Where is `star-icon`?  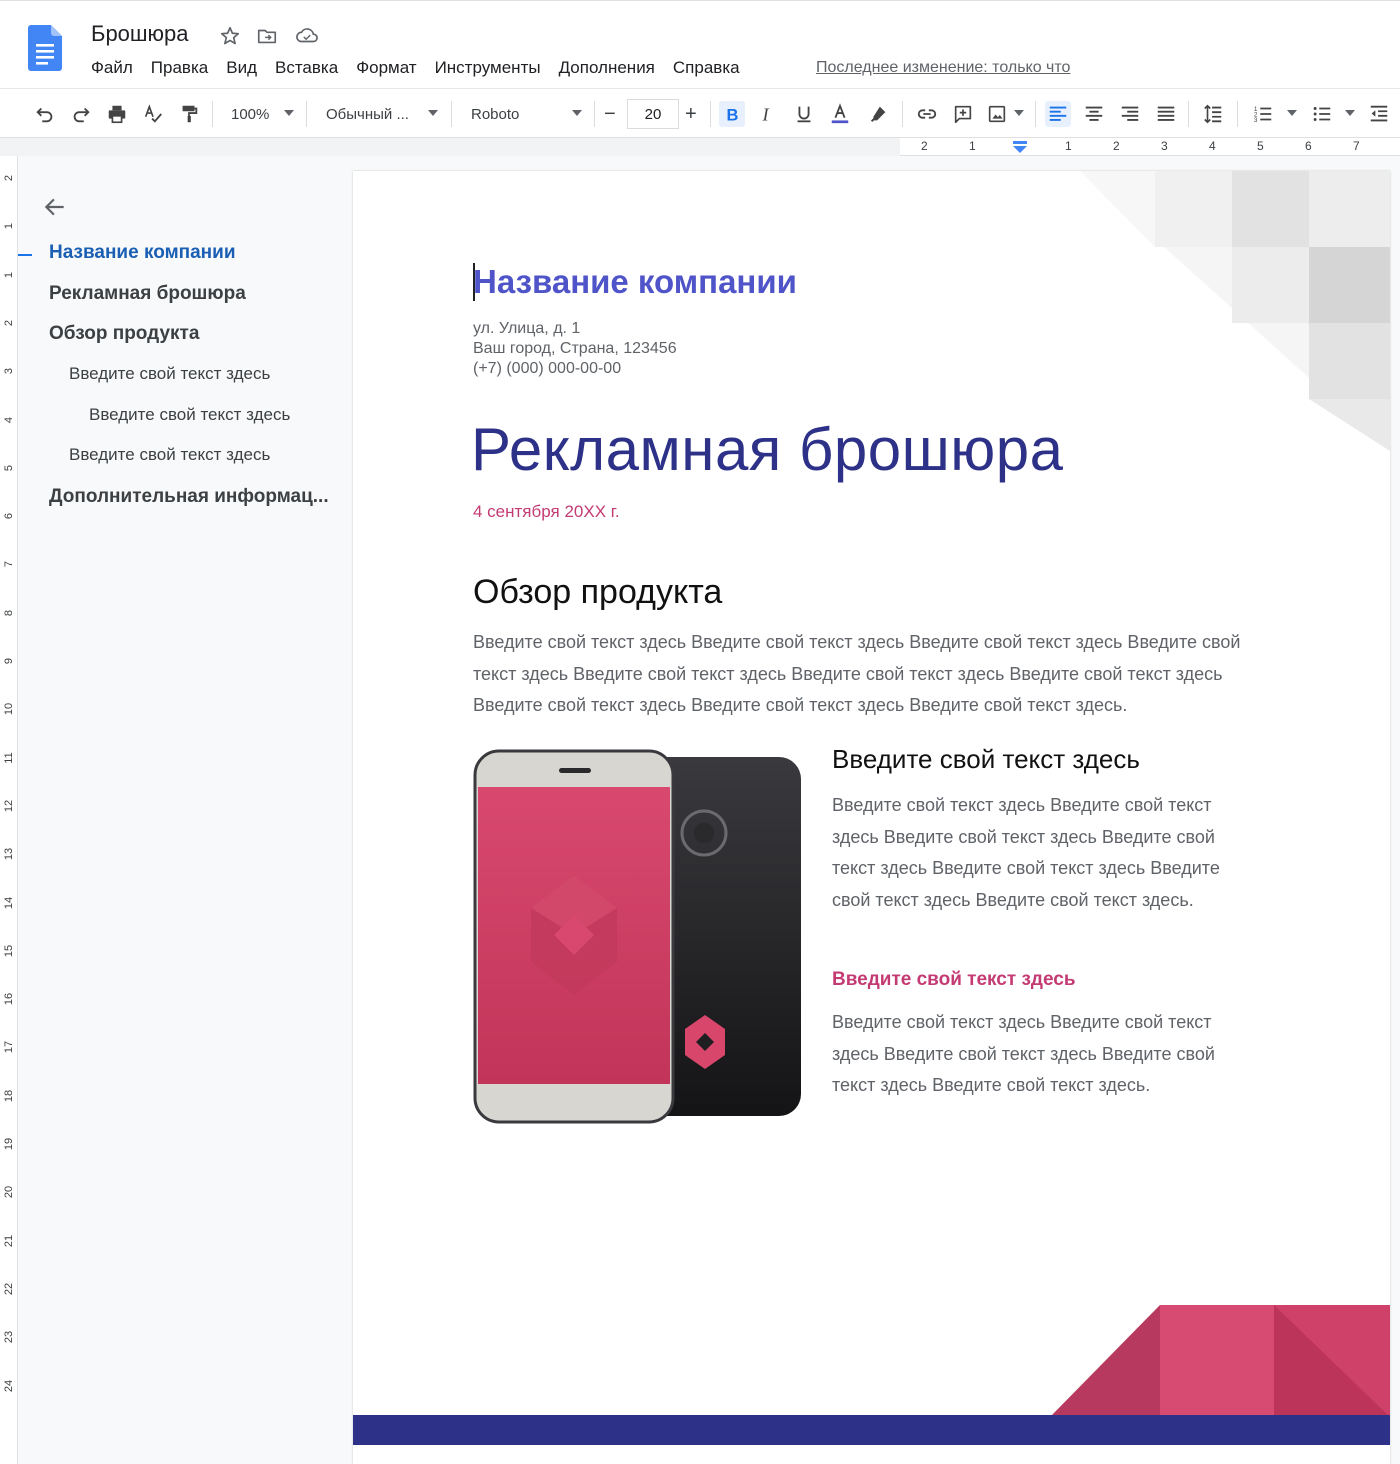 star-icon is located at coordinates (230, 36).